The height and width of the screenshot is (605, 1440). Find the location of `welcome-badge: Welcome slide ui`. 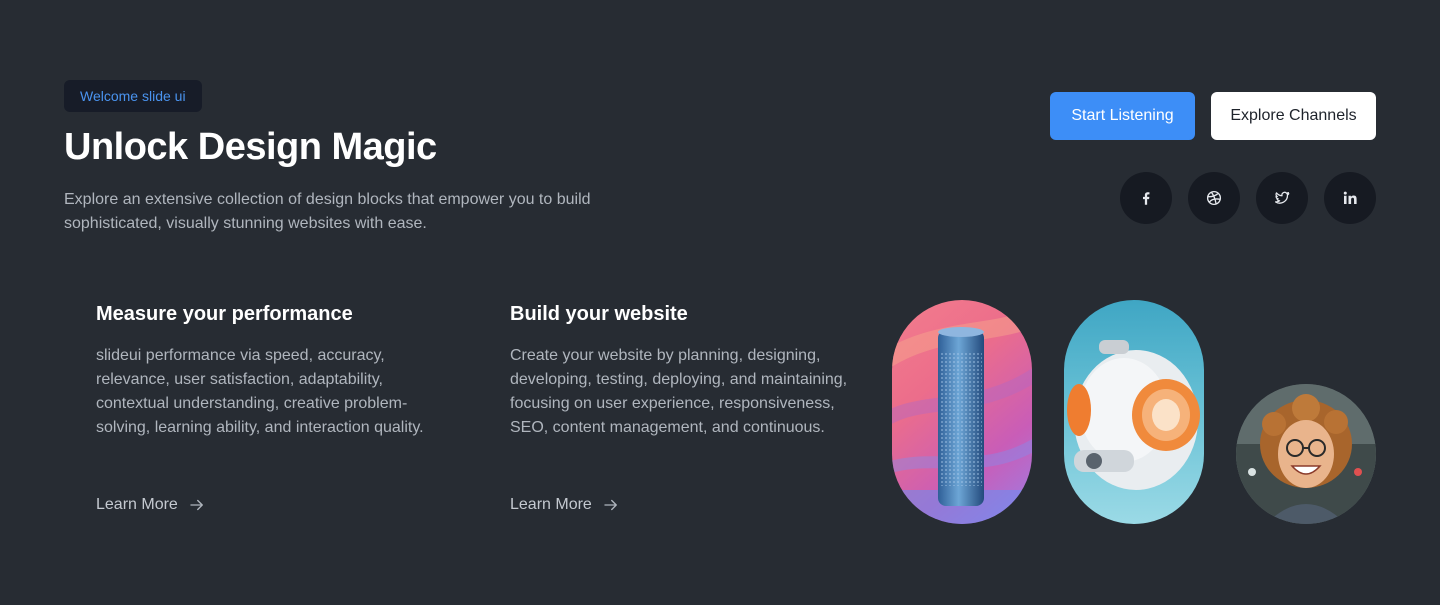

welcome-badge: Welcome slide ui is located at coordinates (133, 96).